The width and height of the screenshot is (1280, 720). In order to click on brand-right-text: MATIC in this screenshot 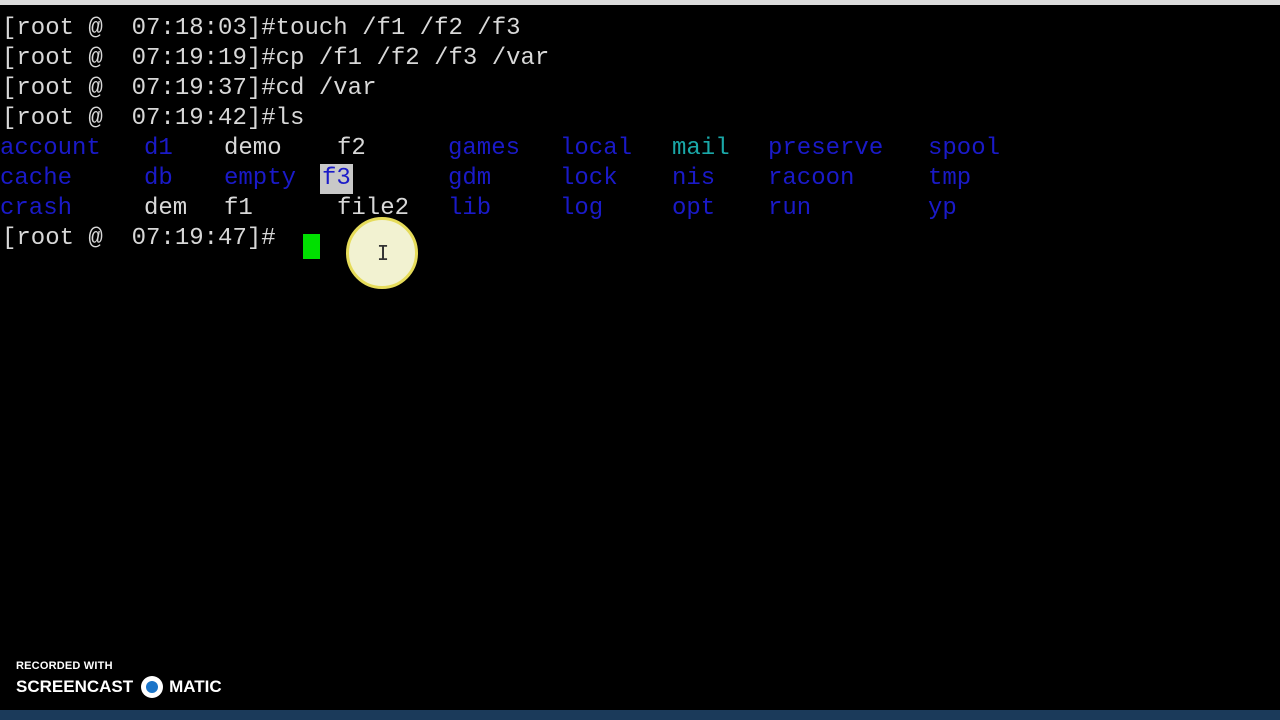, I will do `click(195, 686)`.